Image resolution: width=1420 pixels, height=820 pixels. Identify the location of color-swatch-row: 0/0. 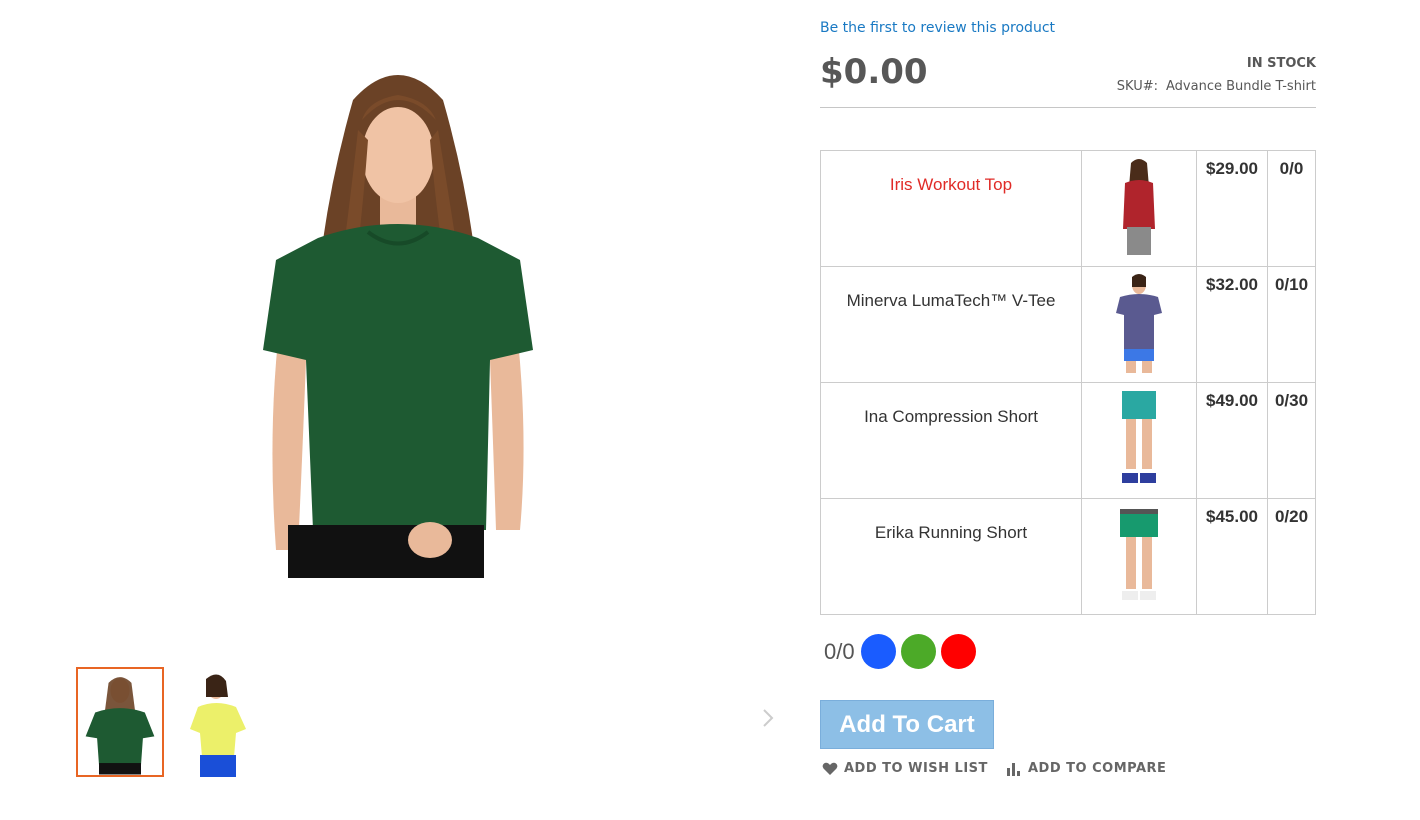
(902, 651).